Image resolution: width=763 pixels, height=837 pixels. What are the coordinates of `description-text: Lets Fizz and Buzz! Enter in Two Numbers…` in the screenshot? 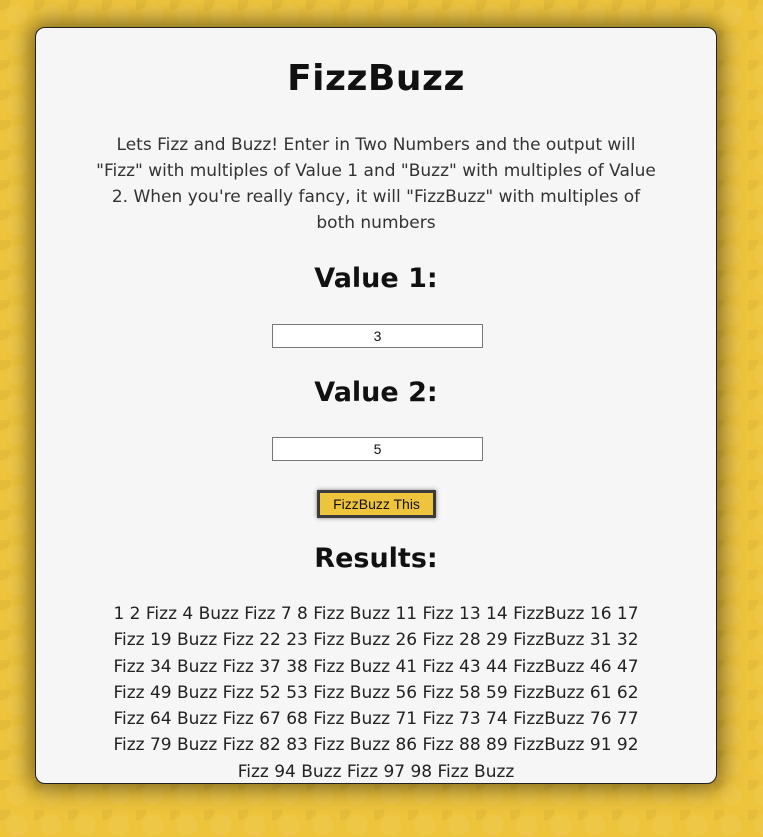 It's located at (376, 184).